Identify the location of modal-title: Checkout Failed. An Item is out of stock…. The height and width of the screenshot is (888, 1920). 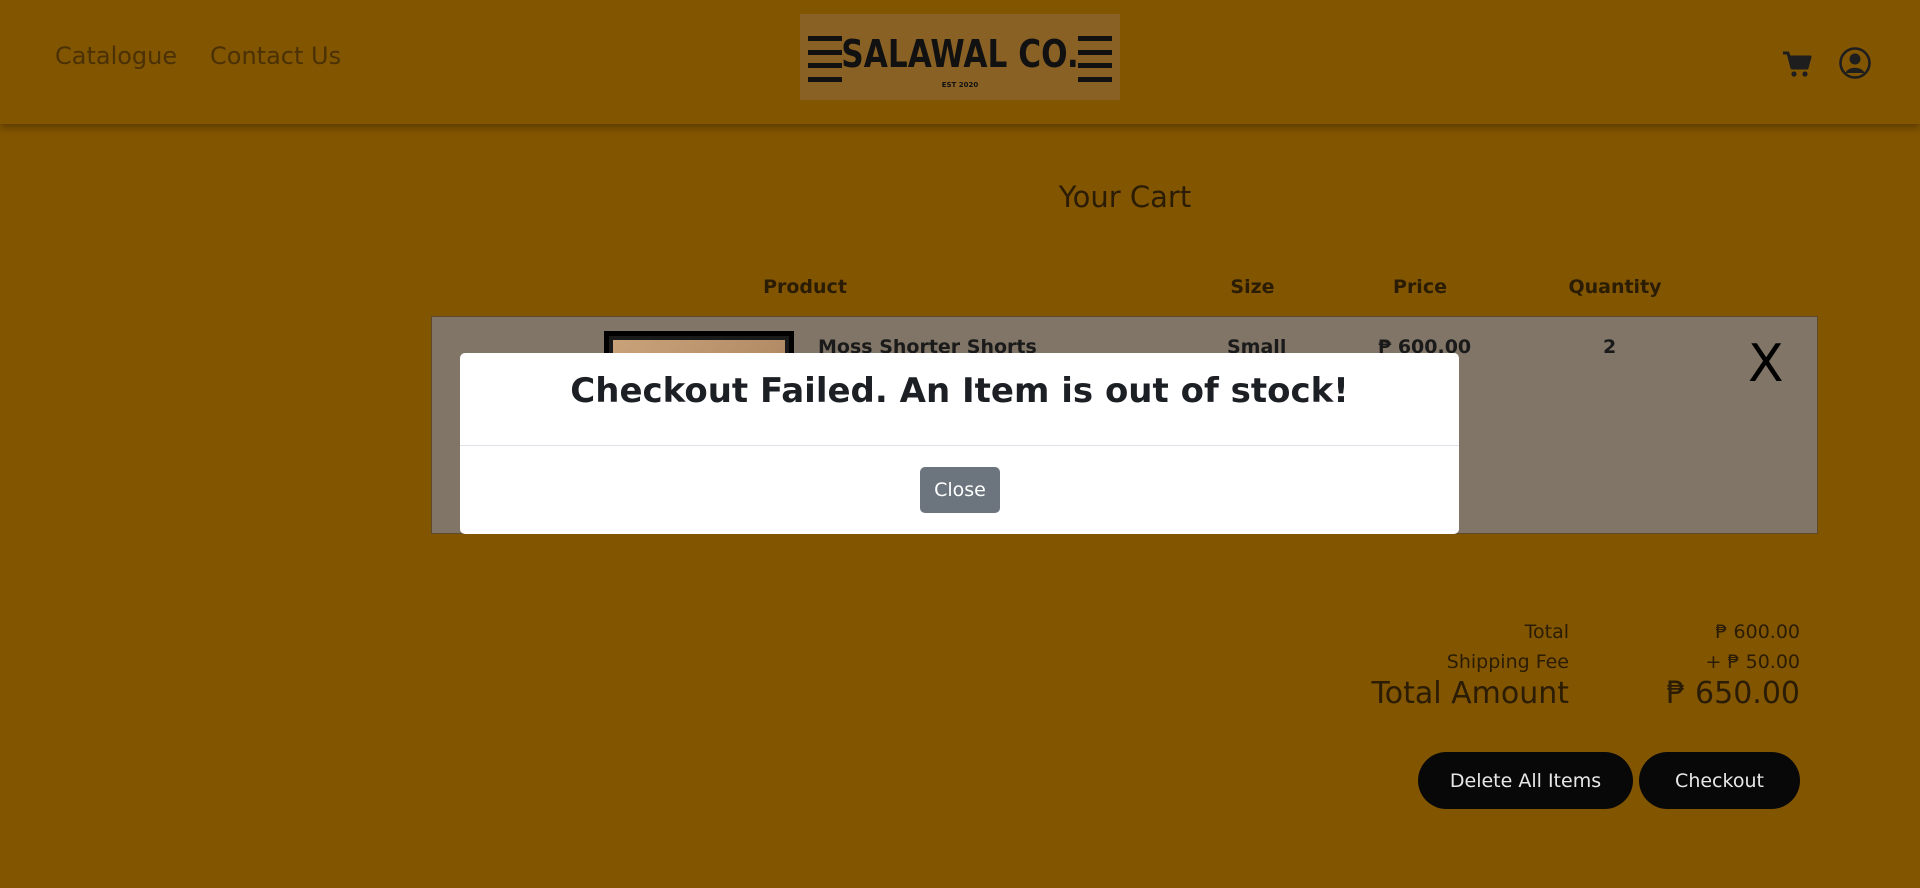
(959, 391).